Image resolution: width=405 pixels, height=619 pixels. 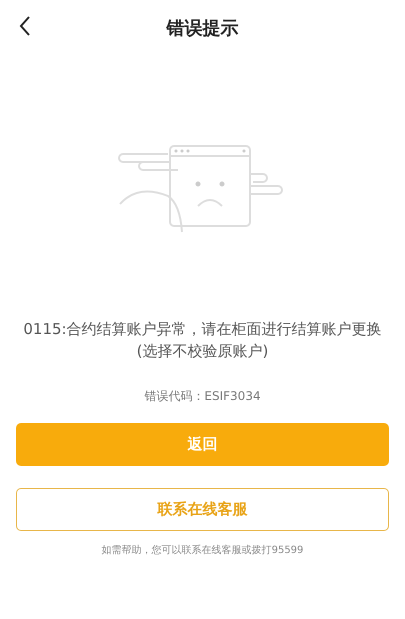 What do you see at coordinates (203, 550) in the screenshot?
I see `help-text: 如需帮助，您可以联系在线客服或拨打95599` at bounding box center [203, 550].